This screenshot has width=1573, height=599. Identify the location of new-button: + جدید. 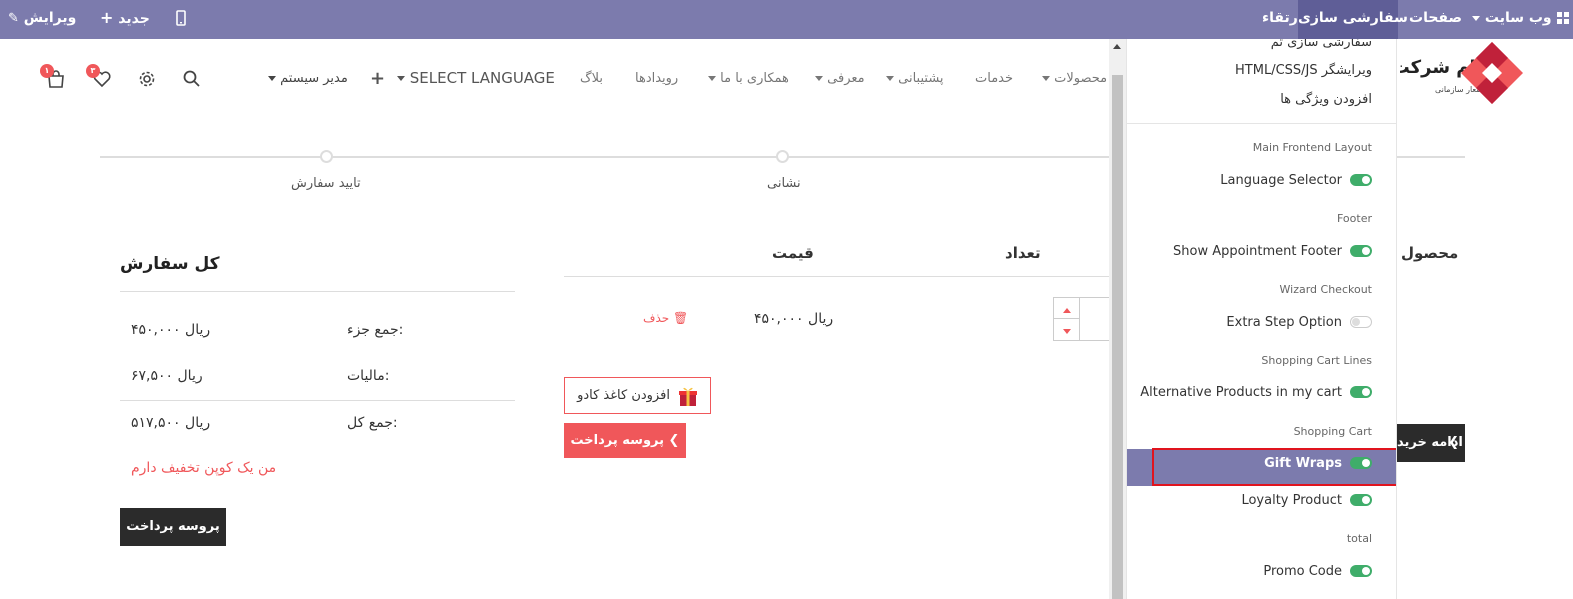
(125, 19).